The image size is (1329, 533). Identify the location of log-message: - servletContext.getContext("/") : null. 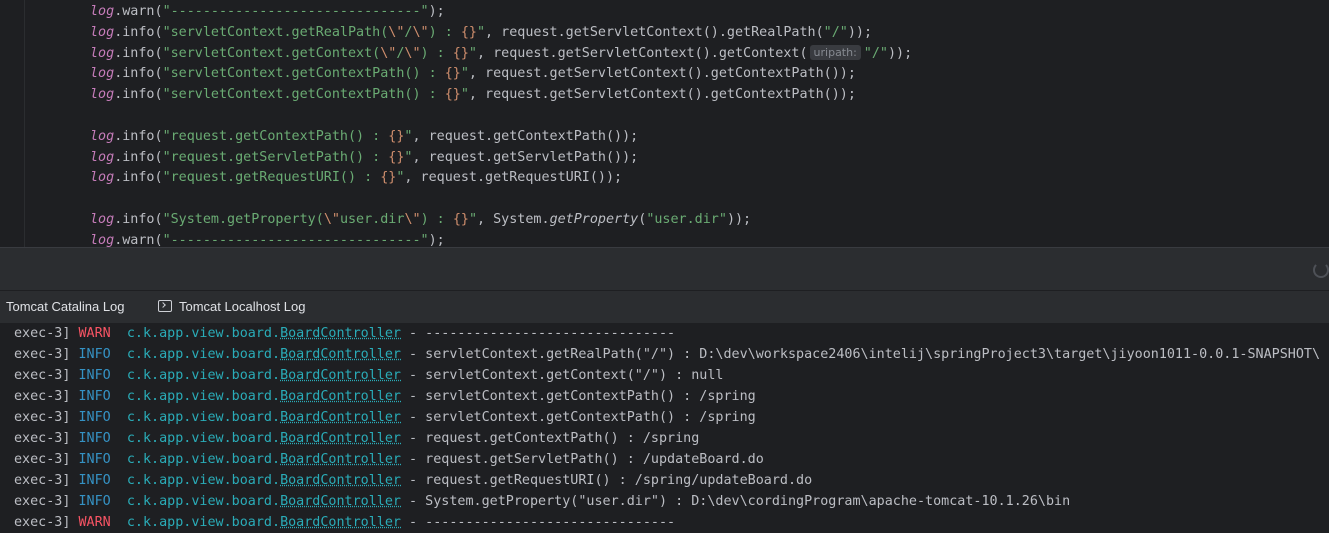
(562, 375).